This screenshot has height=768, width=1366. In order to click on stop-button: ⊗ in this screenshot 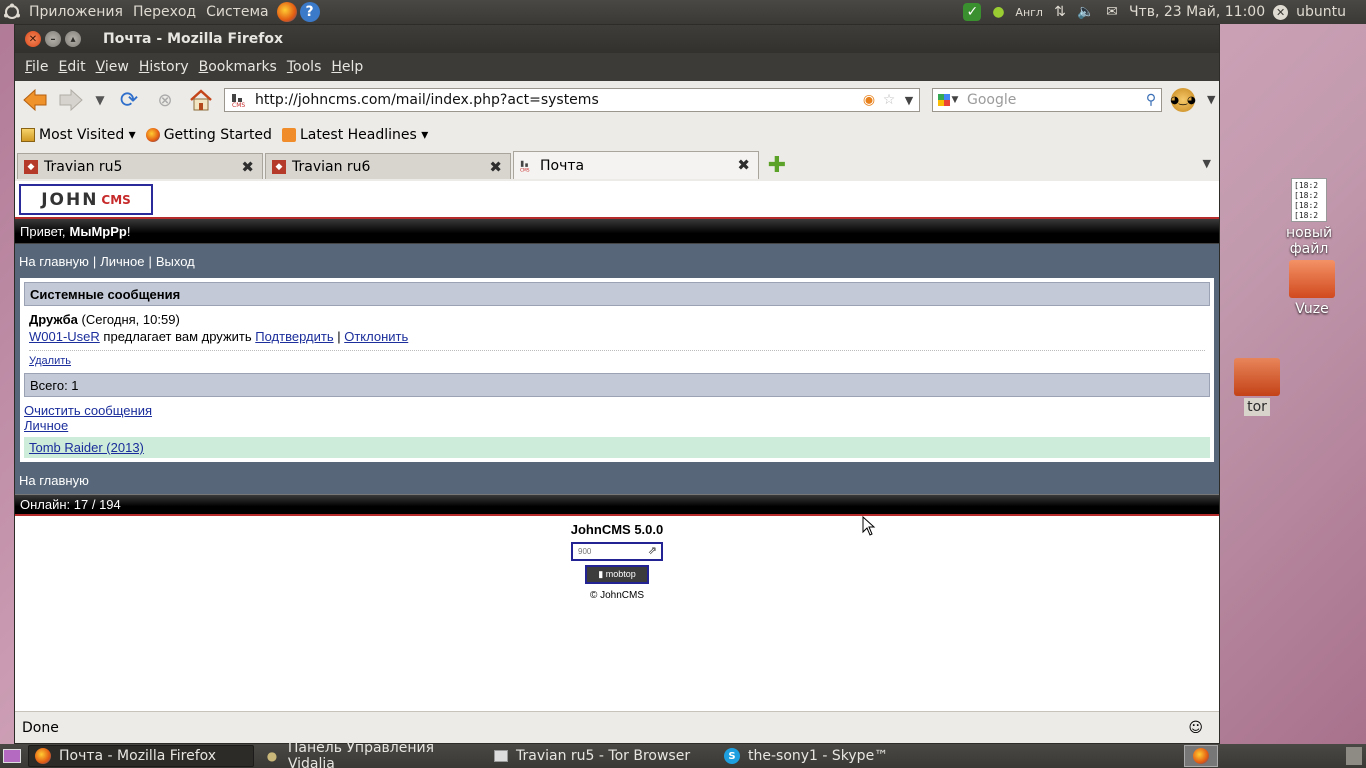, I will do `click(165, 100)`.